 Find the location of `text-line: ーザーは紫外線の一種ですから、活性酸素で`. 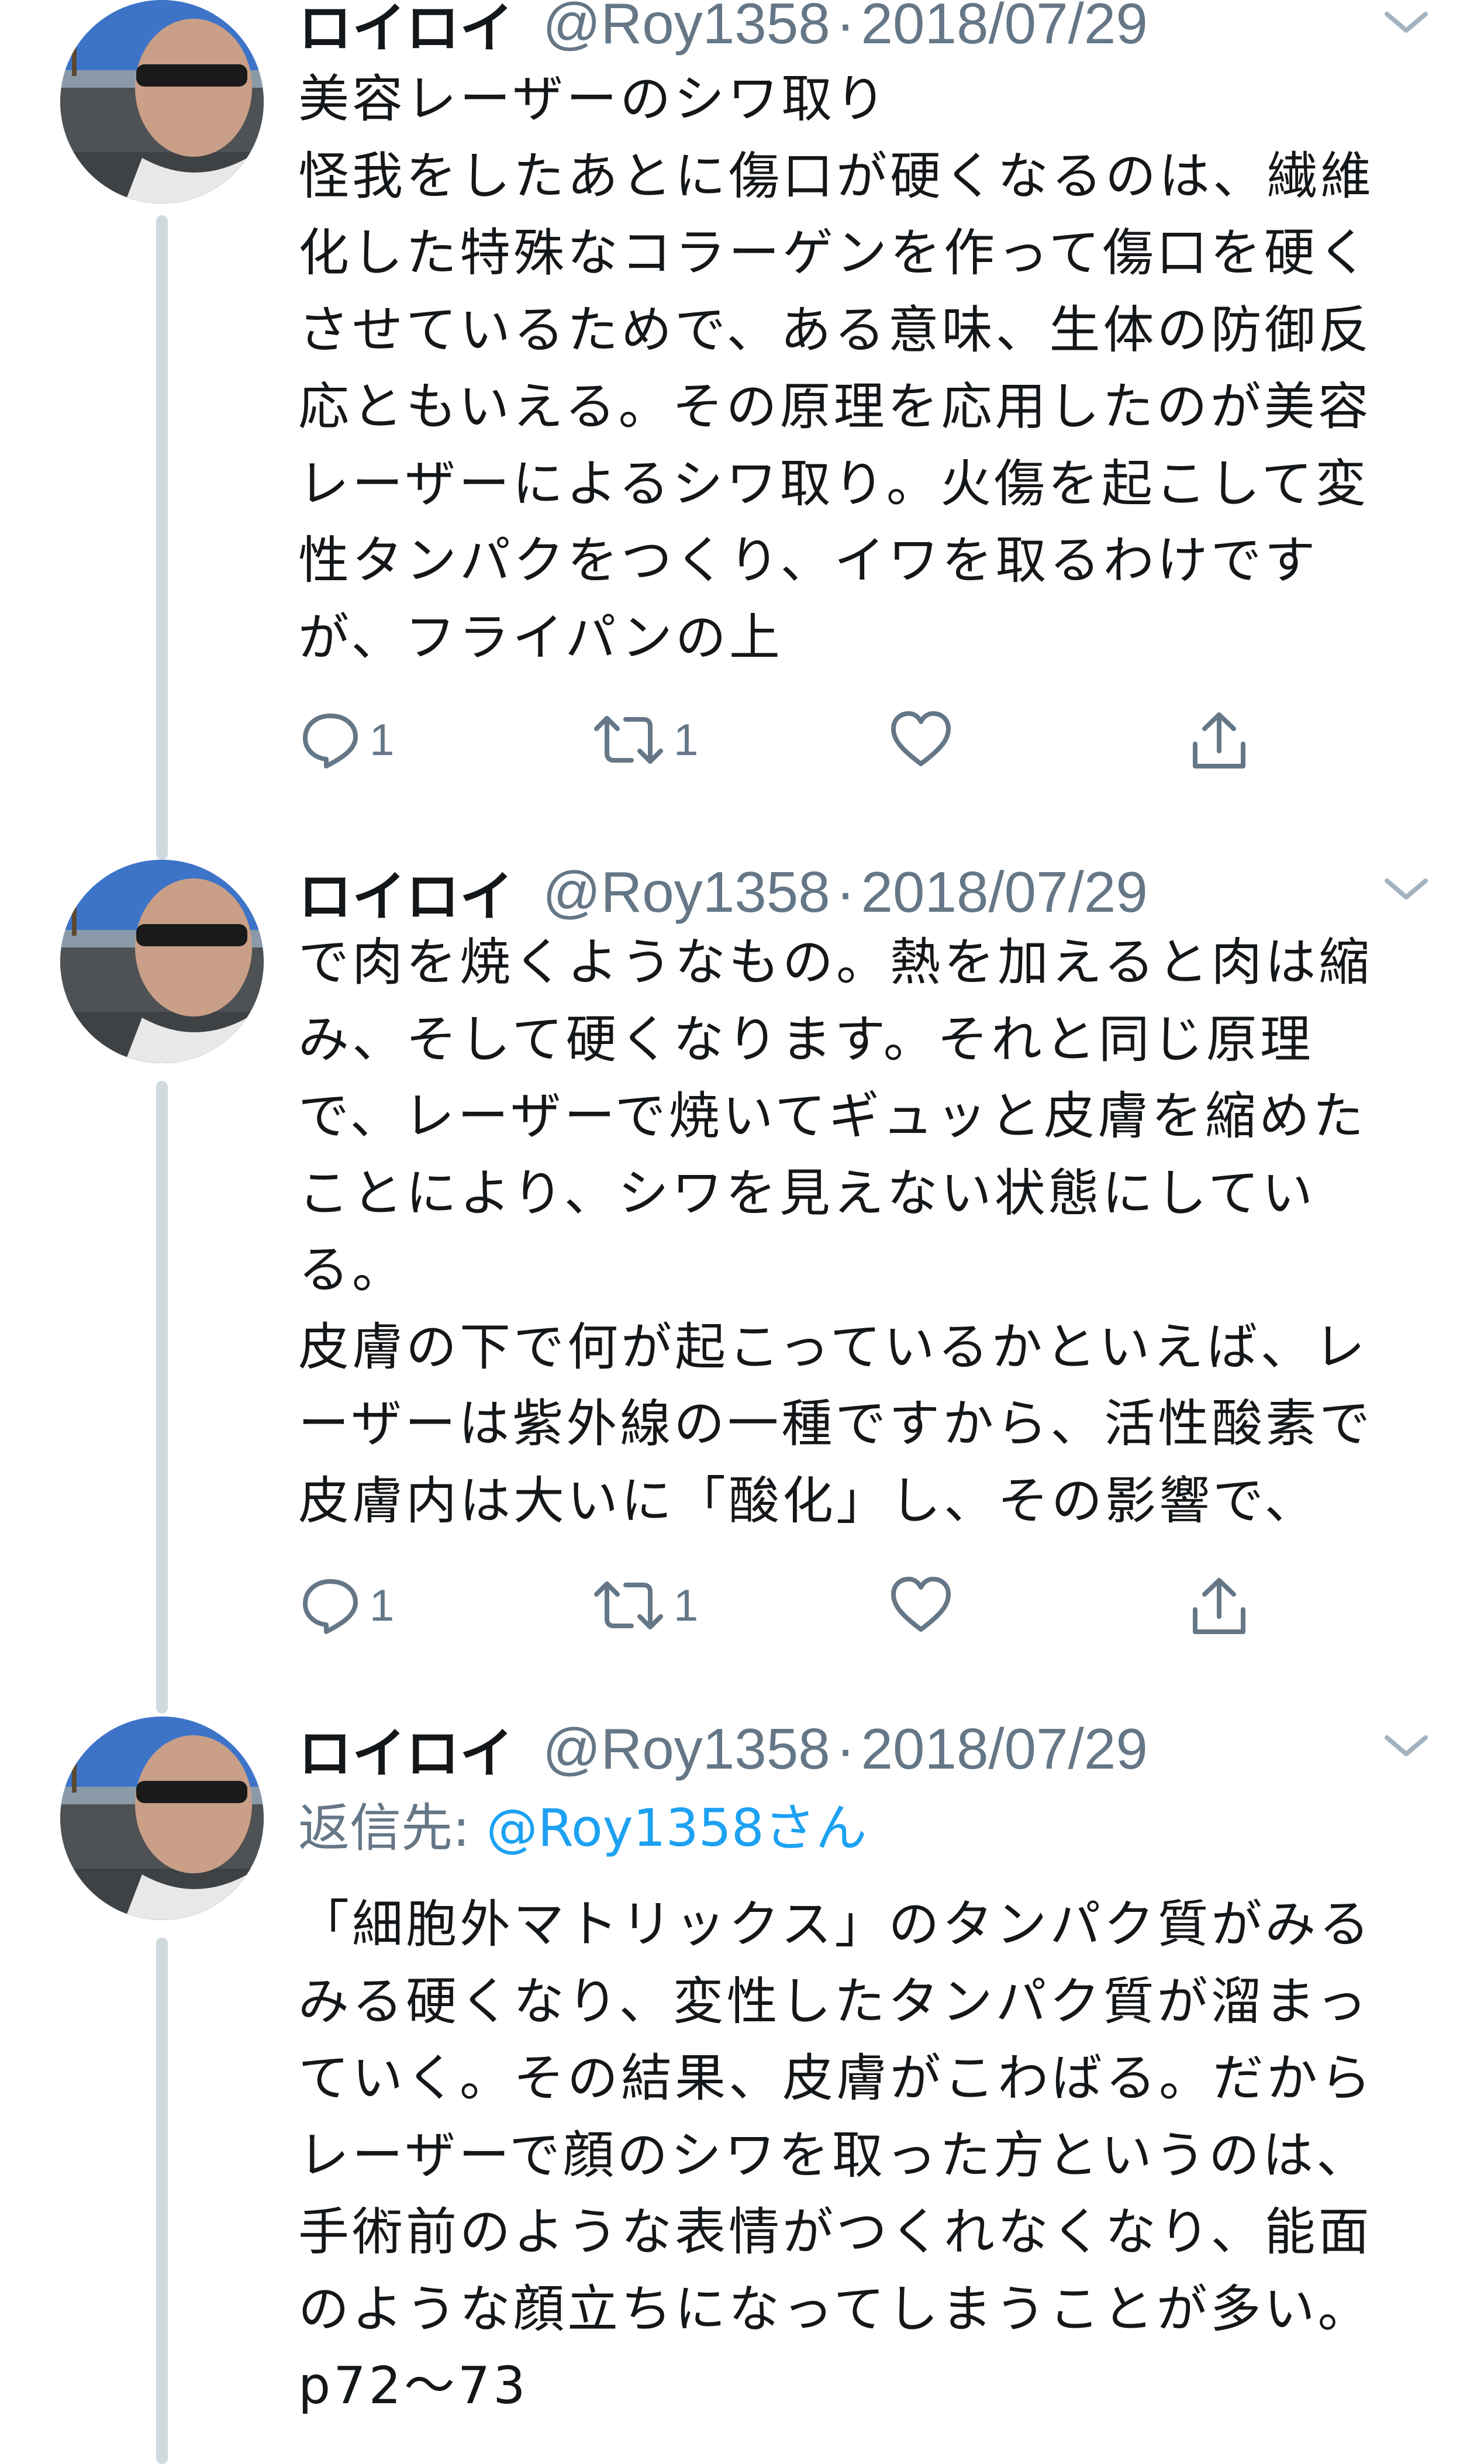

text-line: ーザーは紫外線の一種ですから、活性酸素で is located at coordinates (835, 1423).